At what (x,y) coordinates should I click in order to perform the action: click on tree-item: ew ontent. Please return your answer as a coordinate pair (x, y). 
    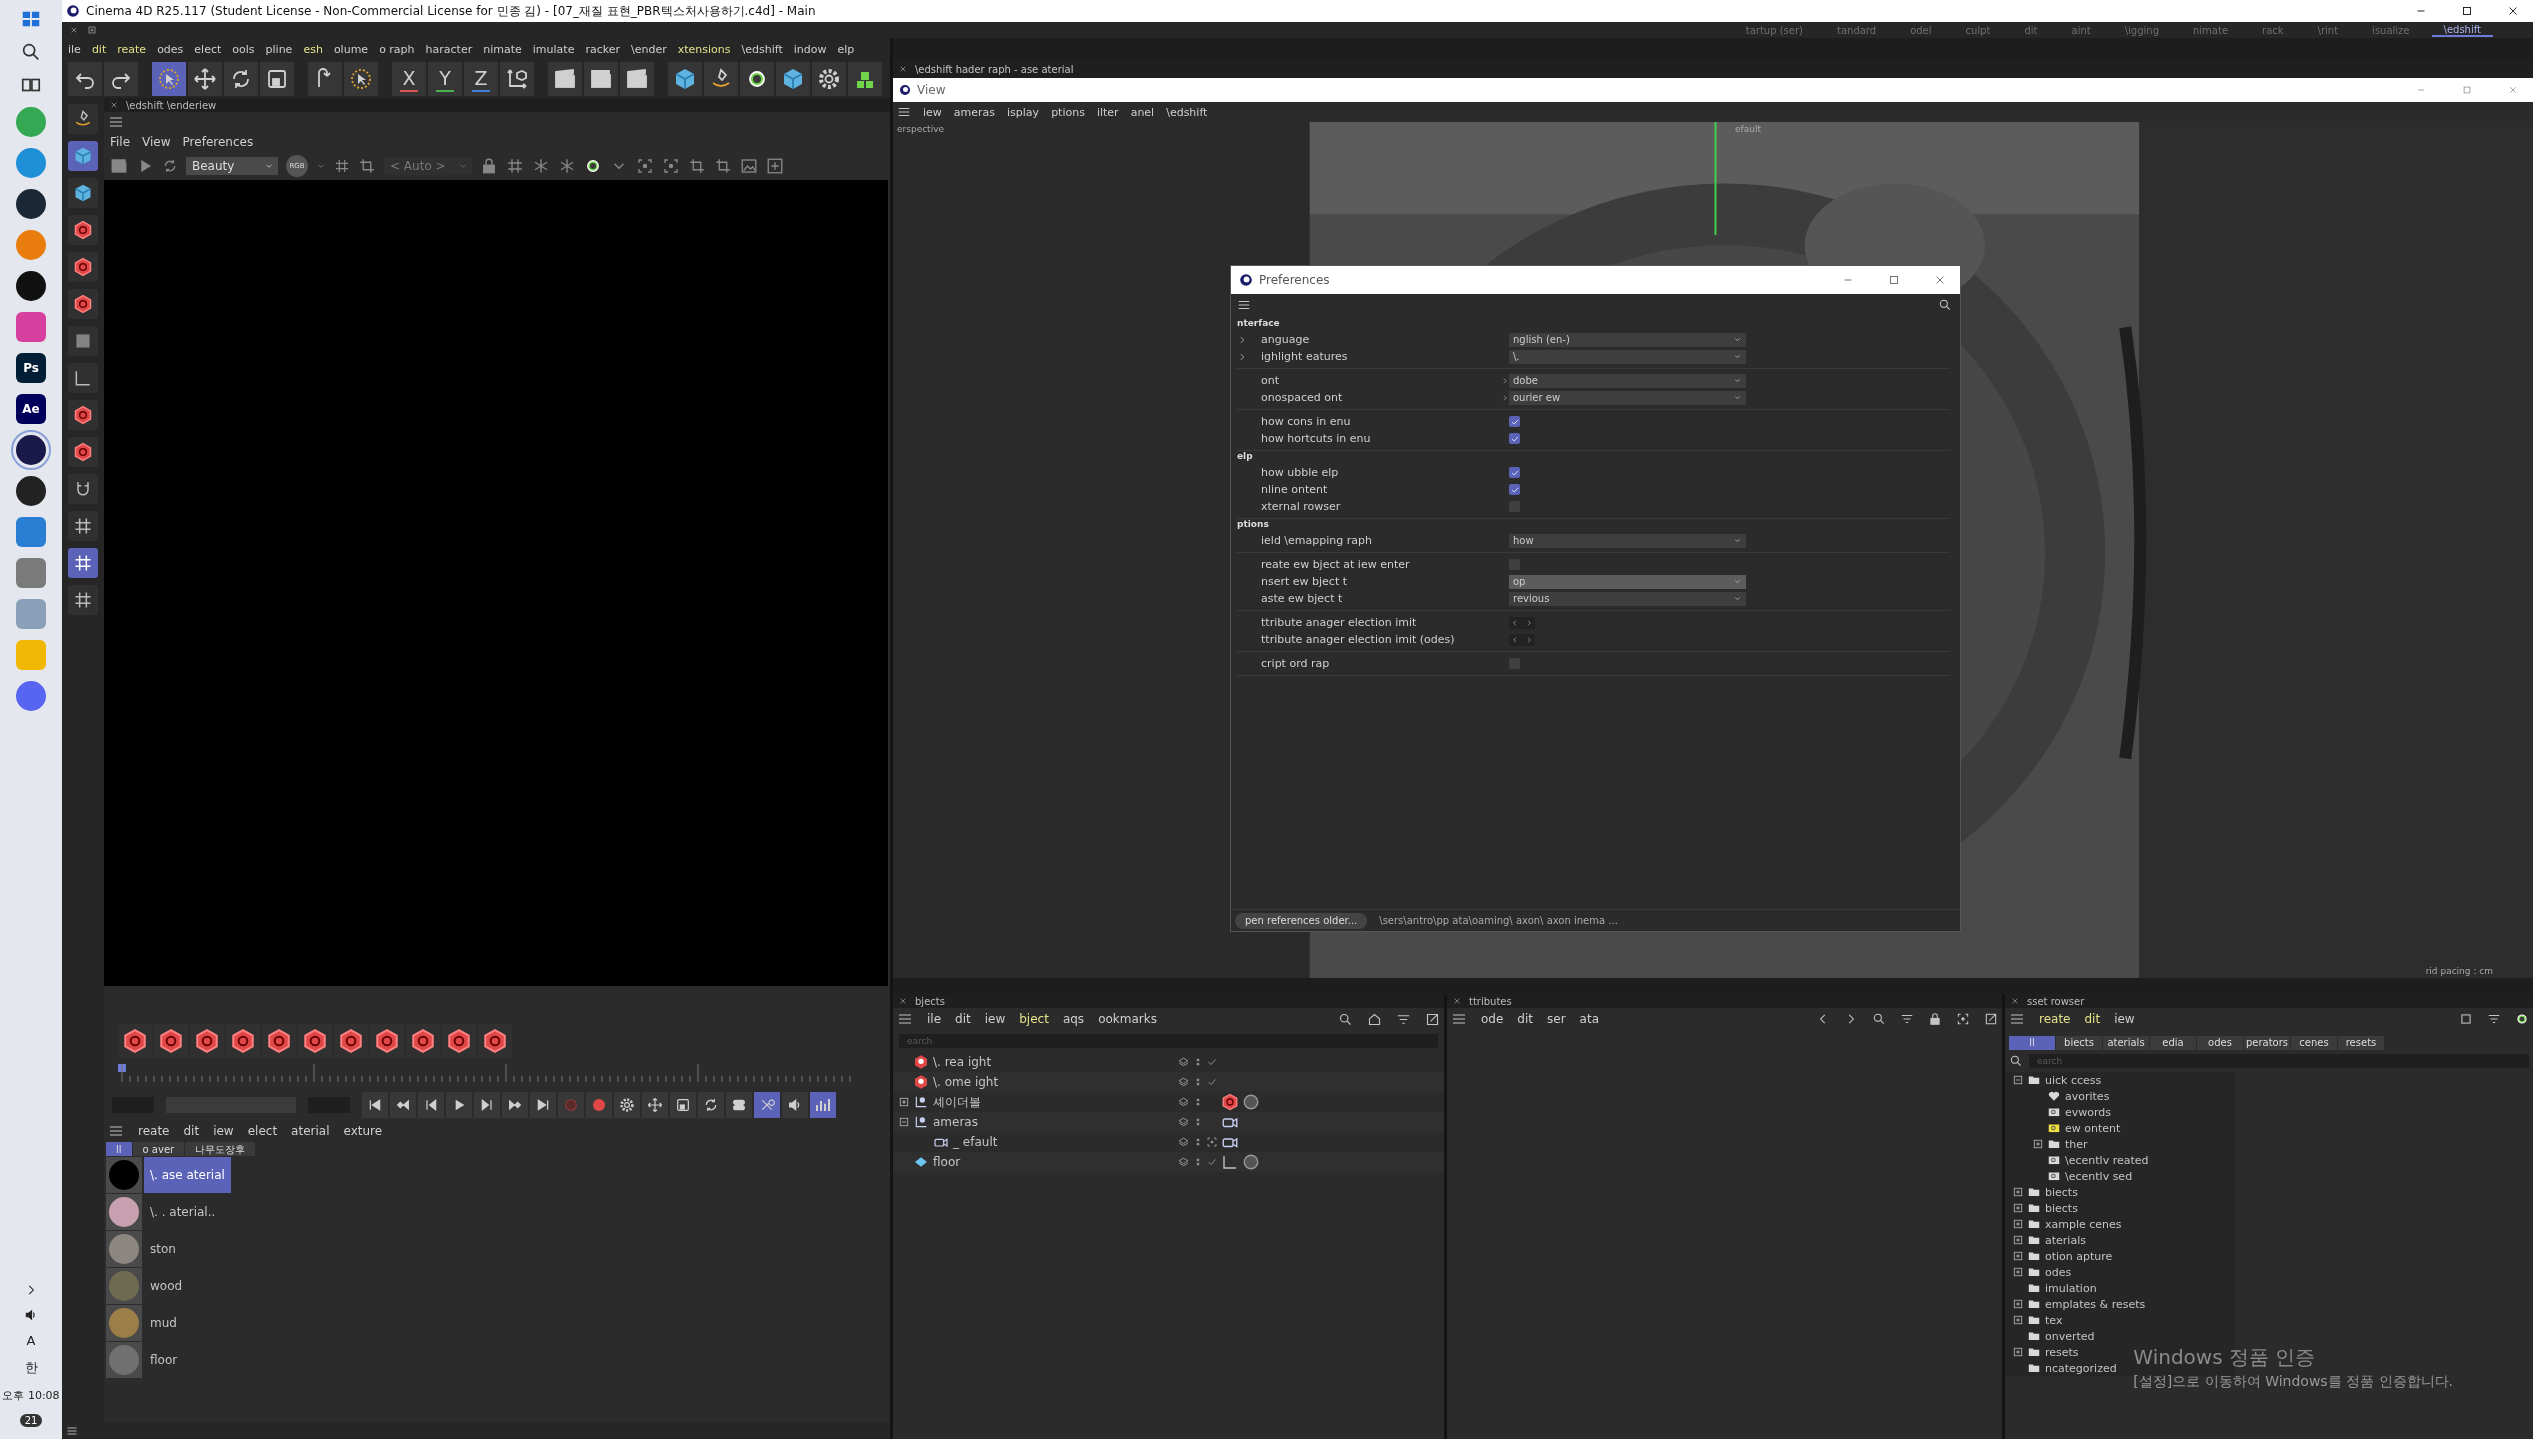
    Looking at the image, I should click on (2093, 1128).